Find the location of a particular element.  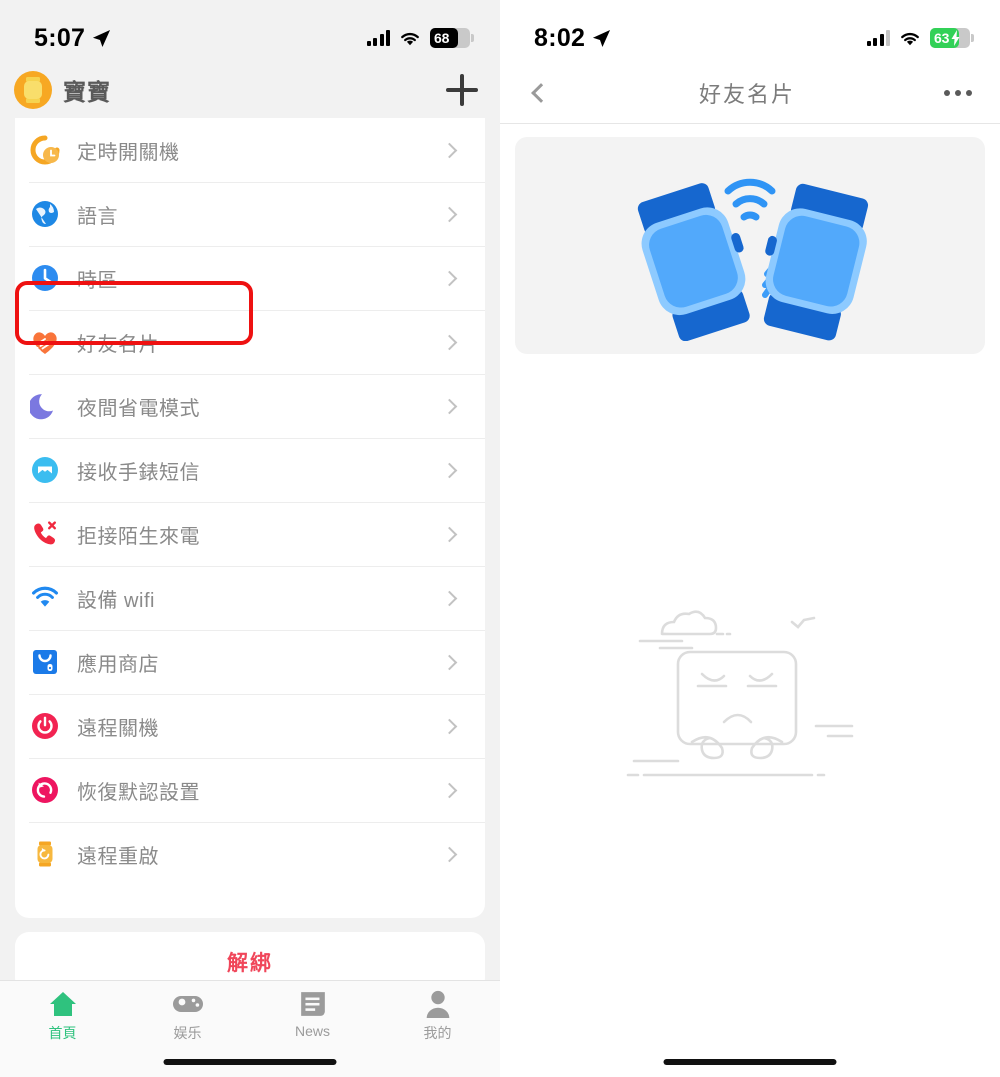

settings-row-label: 時區 is located at coordinates (97, 280).